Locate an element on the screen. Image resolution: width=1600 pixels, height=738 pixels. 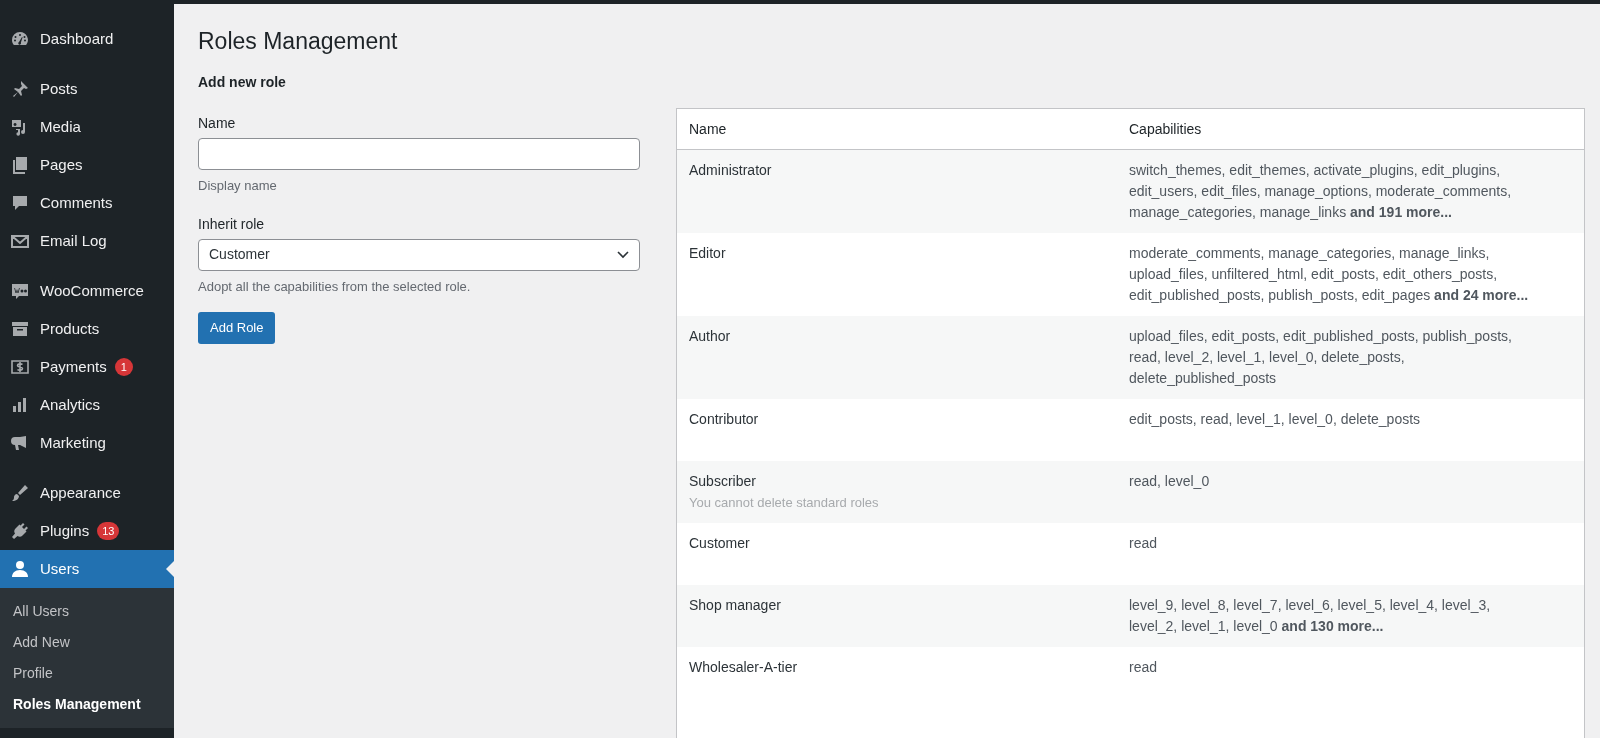
count-badge: 13 is located at coordinates (108, 531).